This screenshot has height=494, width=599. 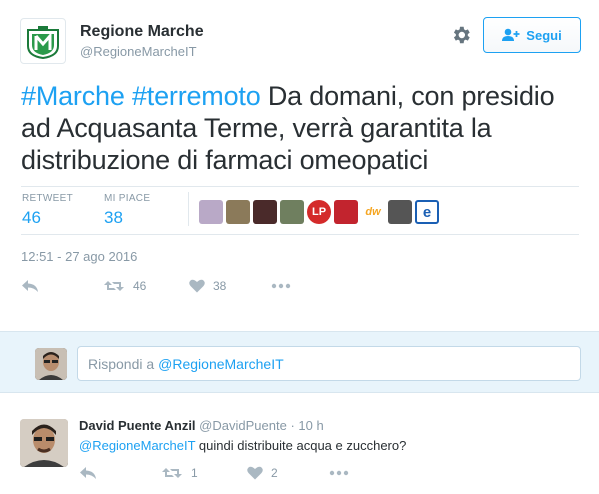 I want to click on reply-more-action, so click(x=339, y=473).